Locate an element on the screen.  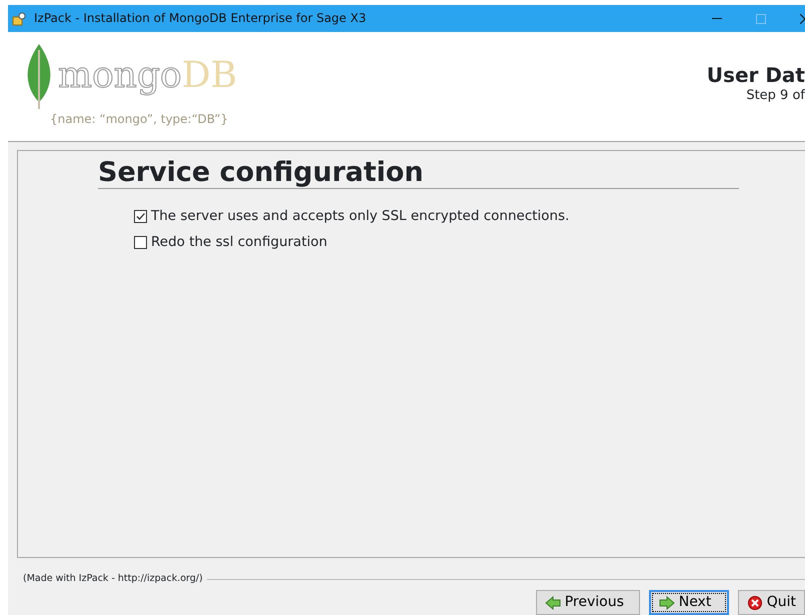
arrow-right-icon is located at coordinates (666, 603).